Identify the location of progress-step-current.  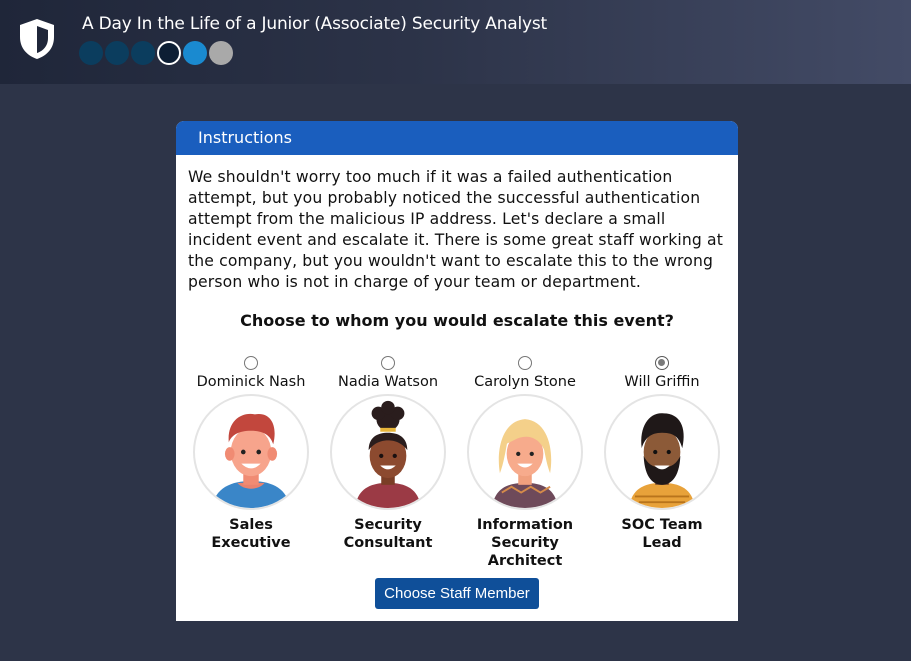
(169, 53).